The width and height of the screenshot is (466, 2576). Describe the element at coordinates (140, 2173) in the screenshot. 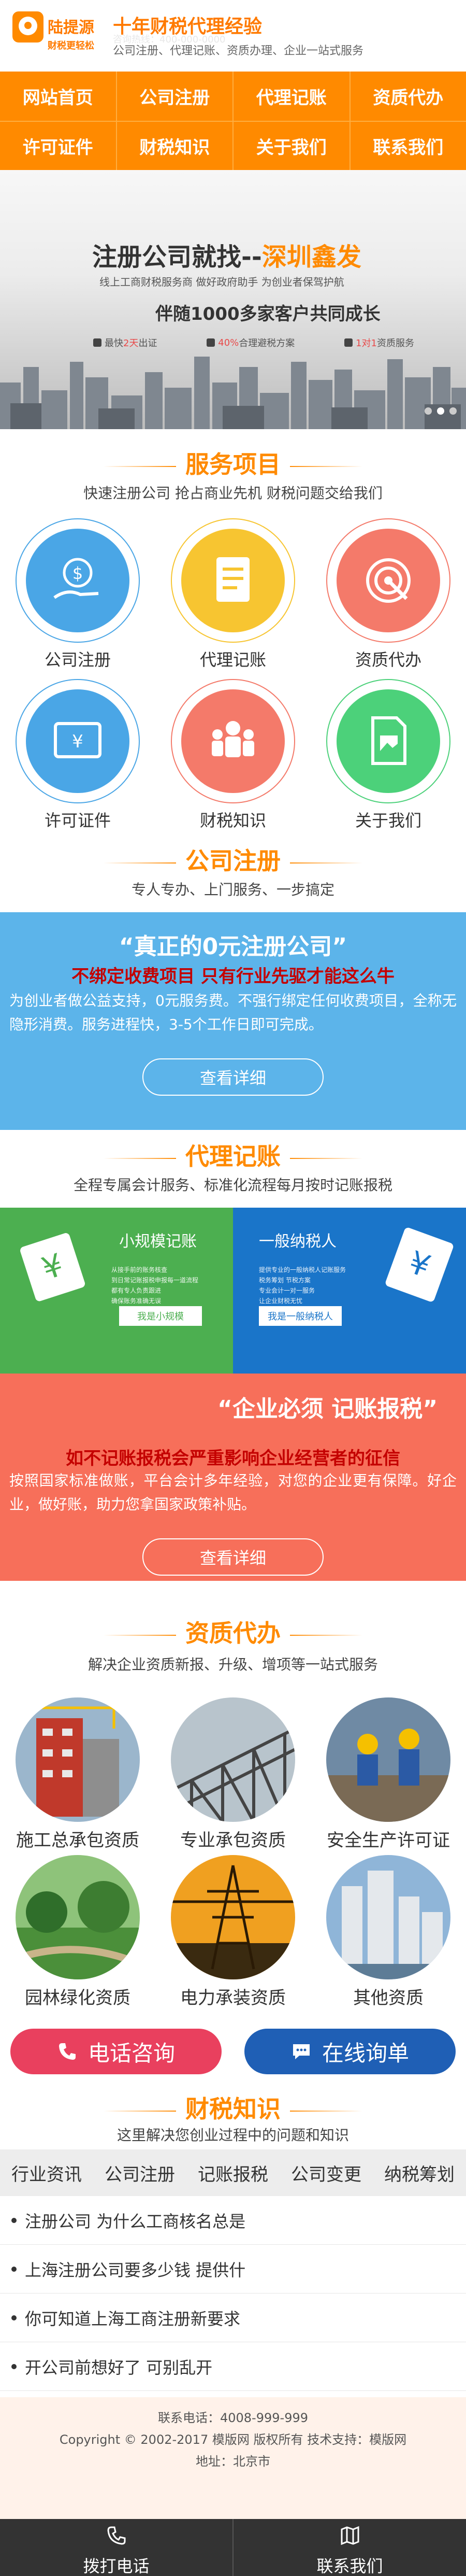

I see `tab-company-registration: 公司注册` at that location.